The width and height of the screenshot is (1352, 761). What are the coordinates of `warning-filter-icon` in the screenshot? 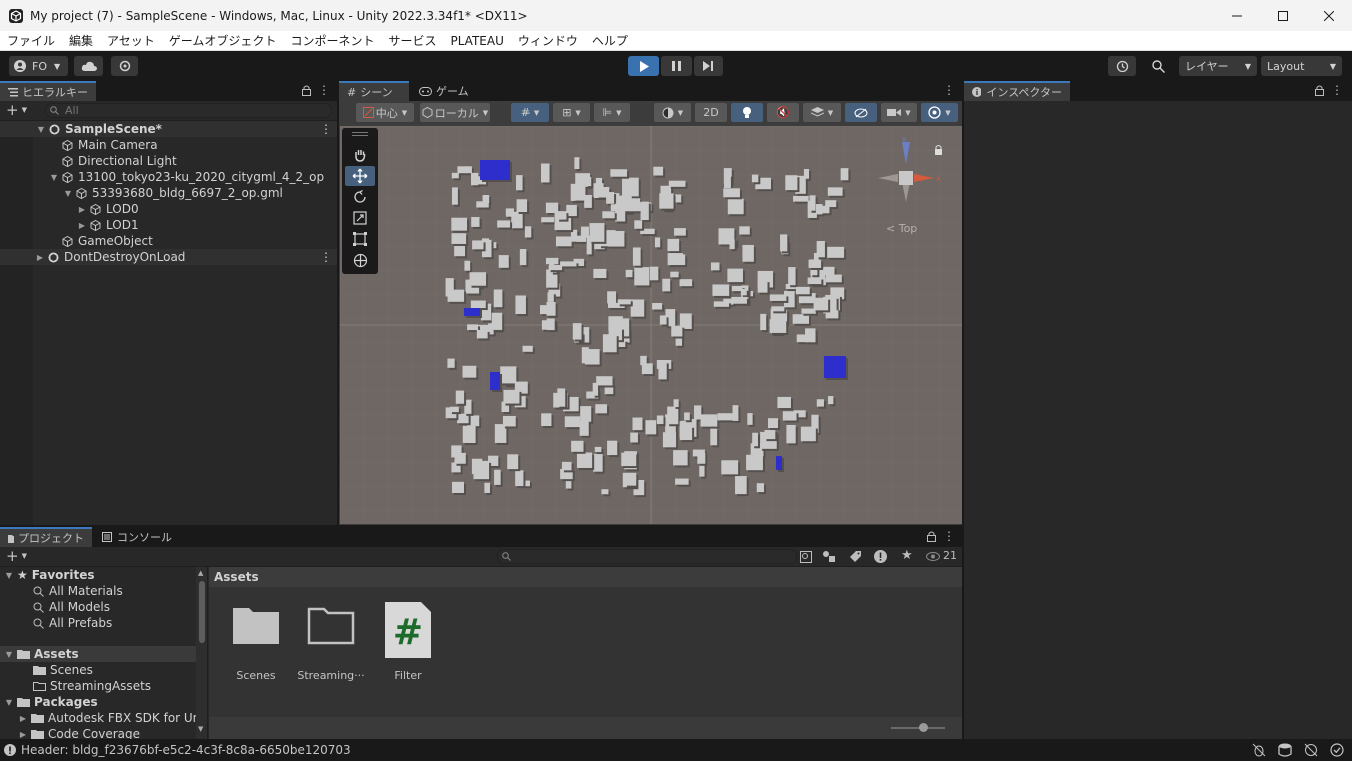 It's located at (880, 556).